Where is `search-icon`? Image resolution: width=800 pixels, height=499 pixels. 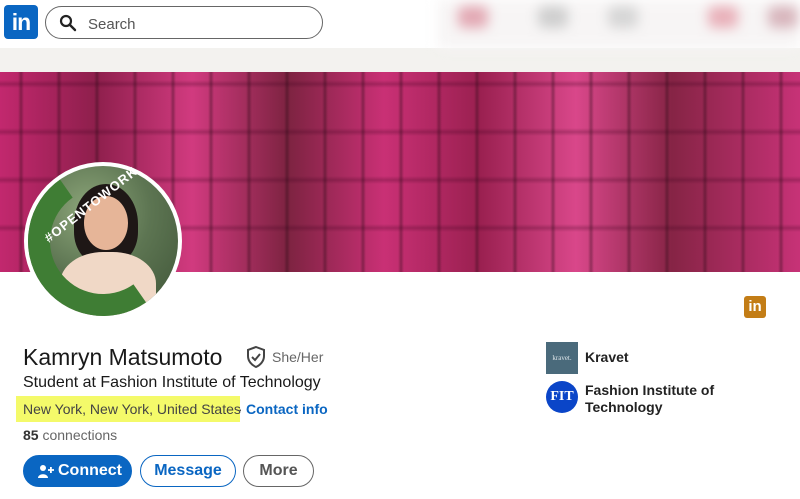 search-icon is located at coordinates (68, 23).